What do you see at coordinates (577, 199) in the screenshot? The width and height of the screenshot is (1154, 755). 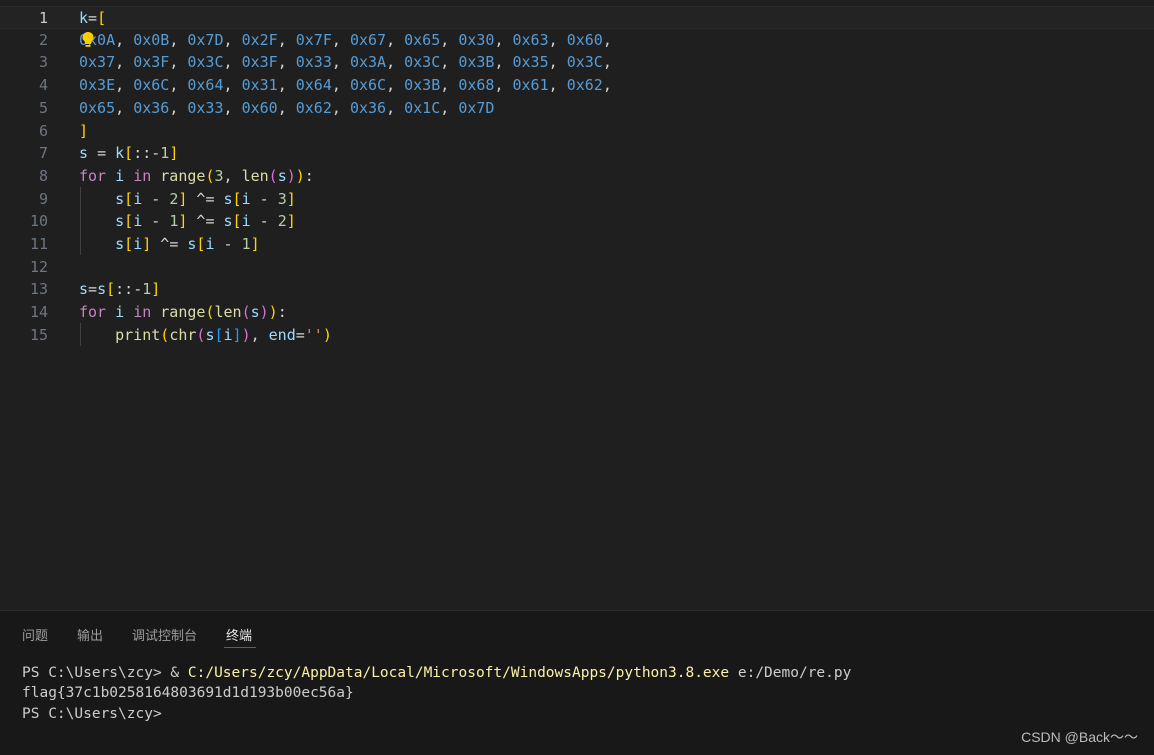 I see `code-line: 9 s[i - 2] ^= s[i - 3]` at bounding box center [577, 199].